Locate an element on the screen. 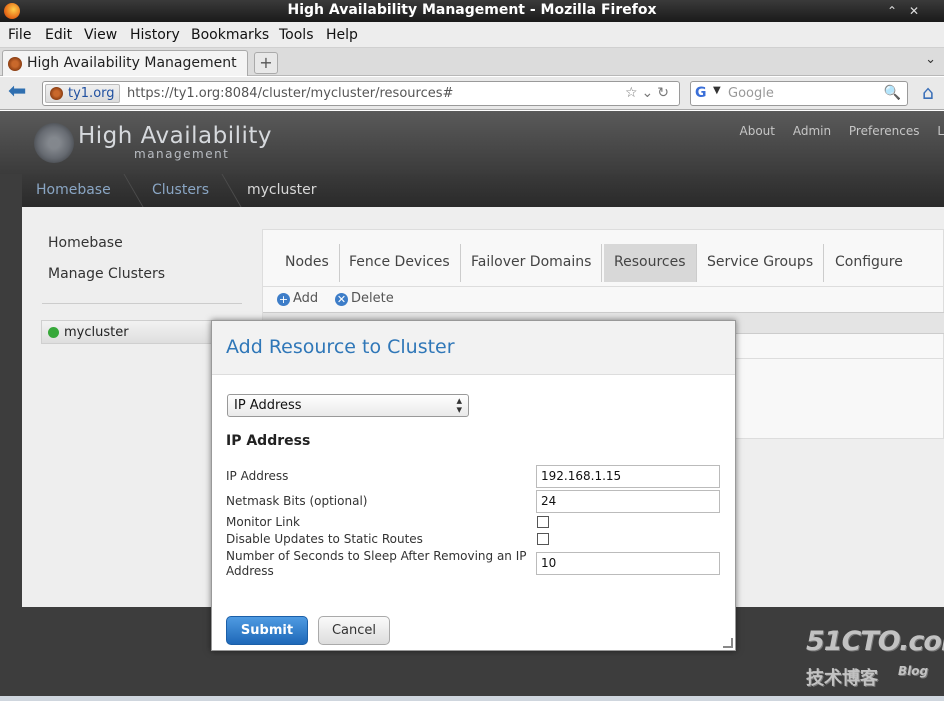  google-icon: G is located at coordinates (703, 93).